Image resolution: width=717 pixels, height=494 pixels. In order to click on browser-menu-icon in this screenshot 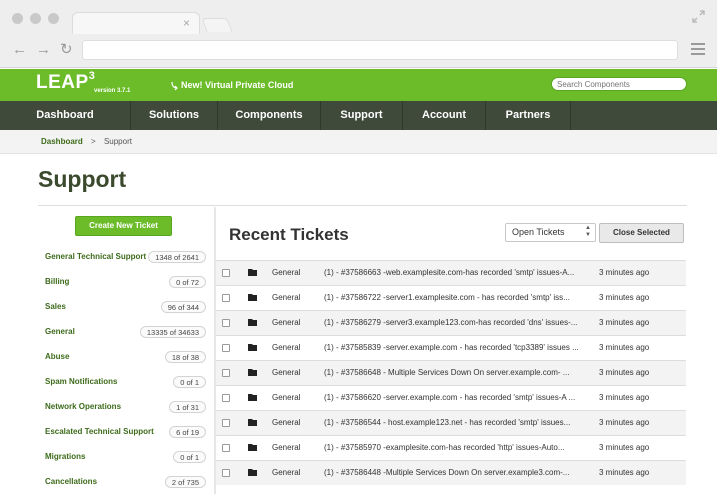, I will do `click(698, 50)`.